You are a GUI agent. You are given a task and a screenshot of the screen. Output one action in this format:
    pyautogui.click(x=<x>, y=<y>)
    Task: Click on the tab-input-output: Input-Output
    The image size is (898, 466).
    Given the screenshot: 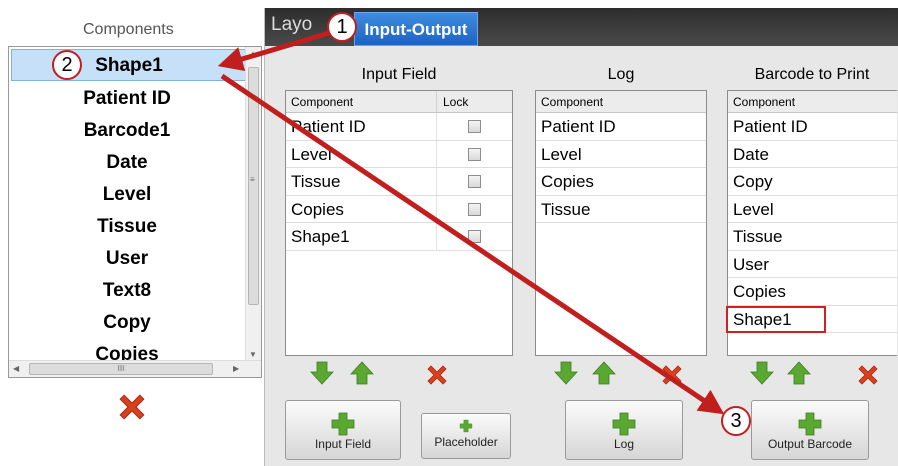 What is the action you would take?
    pyautogui.click(x=416, y=29)
    